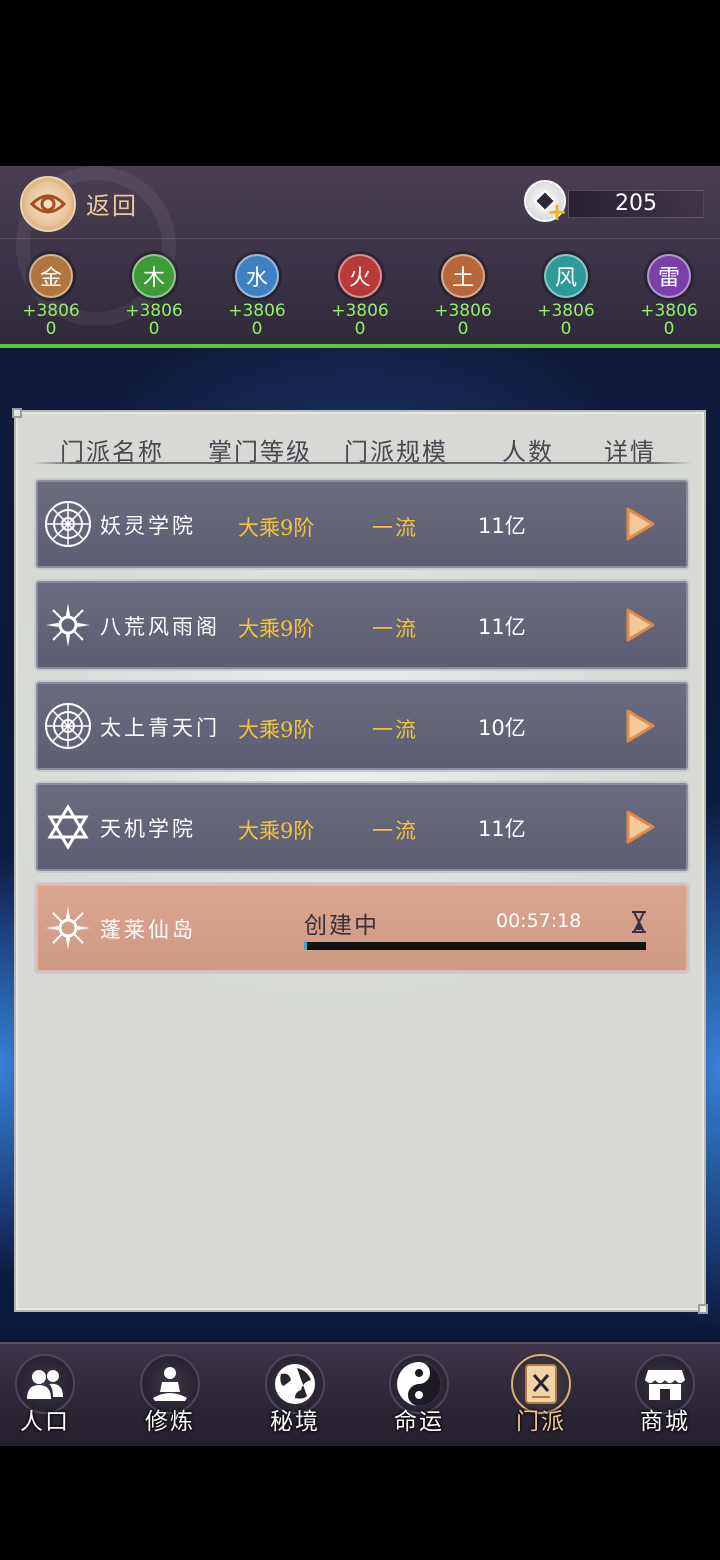  Describe the element at coordinates (160, 728) in the screenshot. I see `sect-name: 太上青天门` at that location.